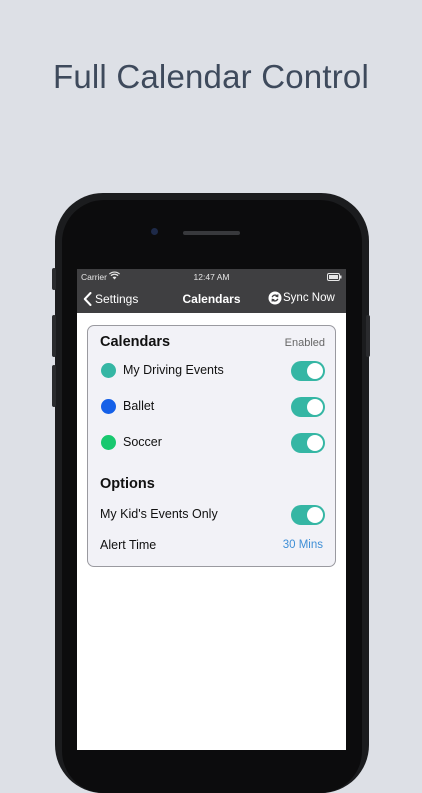 The image size is (422, 793). I want to click on kids-events-only-toggle, so click(308, 515).